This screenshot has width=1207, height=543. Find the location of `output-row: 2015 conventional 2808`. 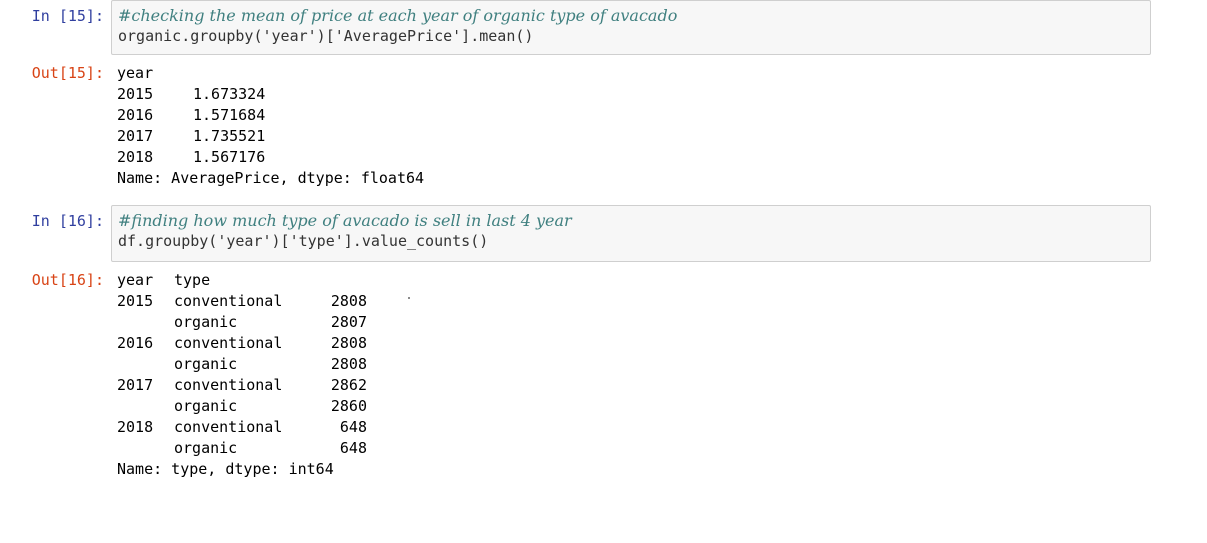

output-row: 2015 conventional 2808 is located at coordinates (242, 301).